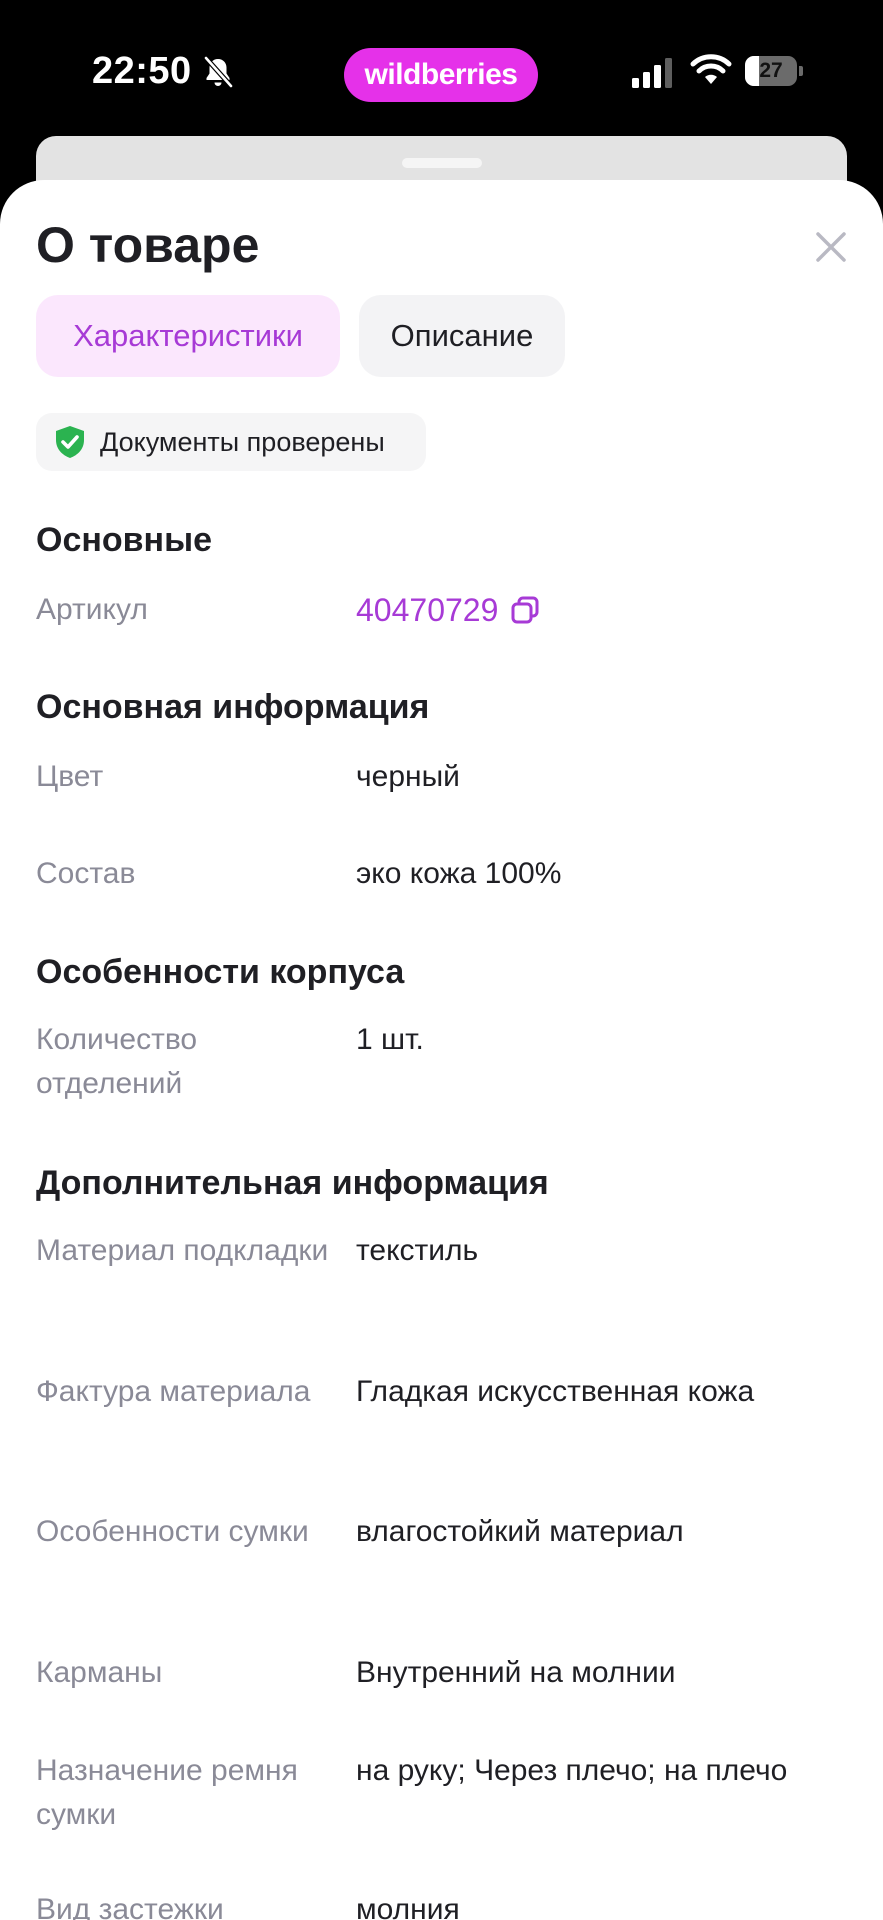 Image resolution: width=883 pixels, height=1920 pixels. Describe the element at coordinates (555, 1391) in the screenshot. I see `row-value-texture: Гладкая искусственная кожа` at that location.